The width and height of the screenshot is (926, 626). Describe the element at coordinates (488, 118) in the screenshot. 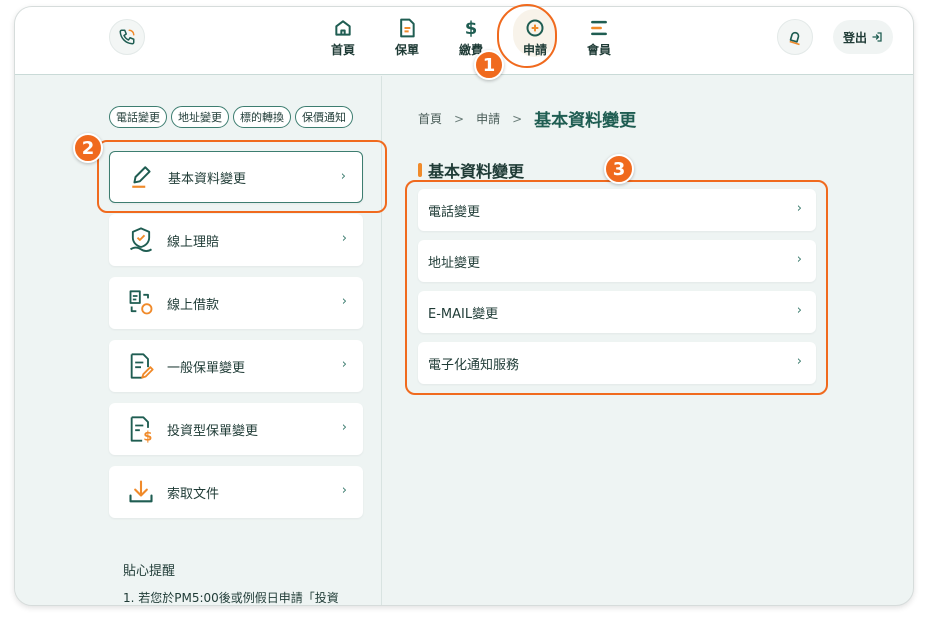

I see `breadcrumb-apply: 申請` at that location.